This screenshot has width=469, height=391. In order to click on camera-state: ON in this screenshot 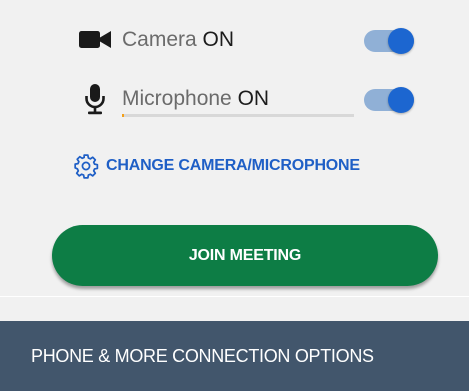, I will do `click(218, 39)`.